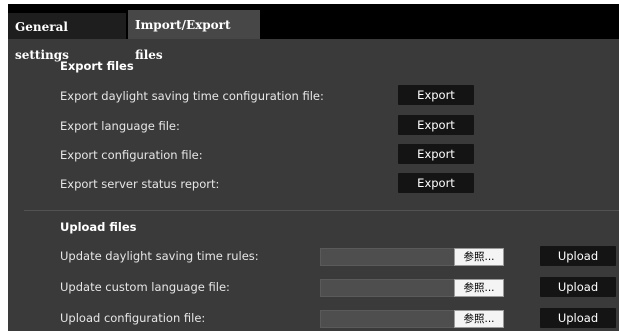 The width and height of the screenshot is (619, 331). I want to click on export-status-report-label: Export server status report:, so click(140, 184).